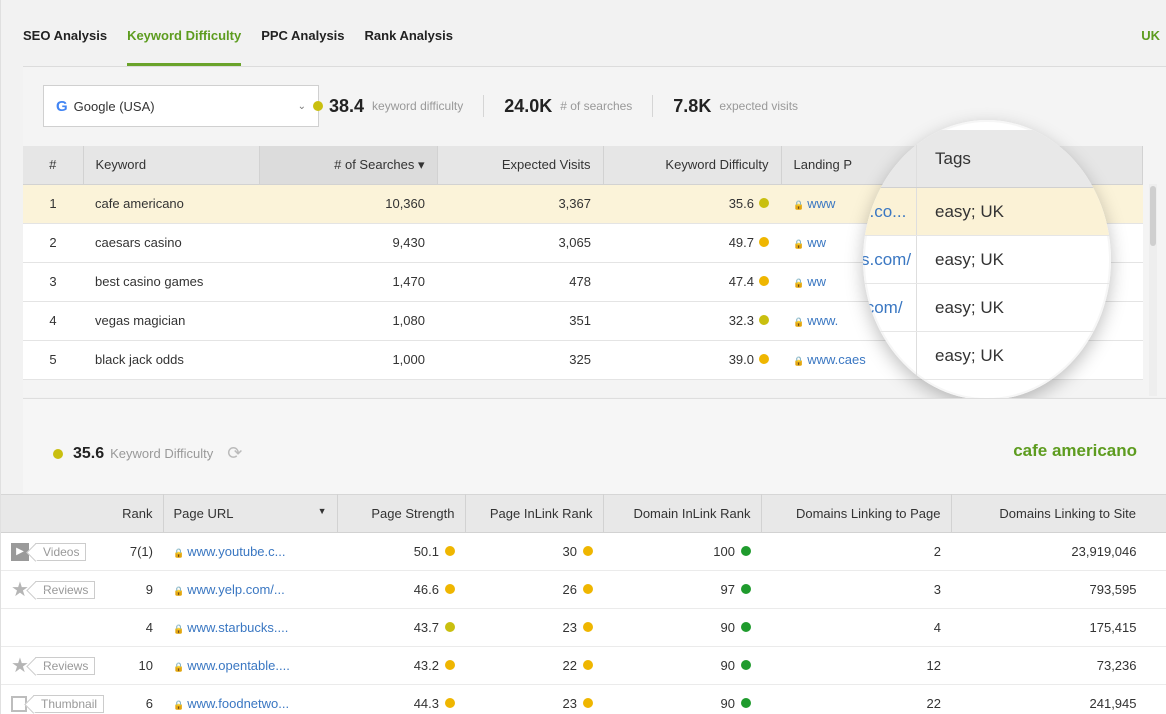  I want to click on region-label: UK, so click(1150, 33).